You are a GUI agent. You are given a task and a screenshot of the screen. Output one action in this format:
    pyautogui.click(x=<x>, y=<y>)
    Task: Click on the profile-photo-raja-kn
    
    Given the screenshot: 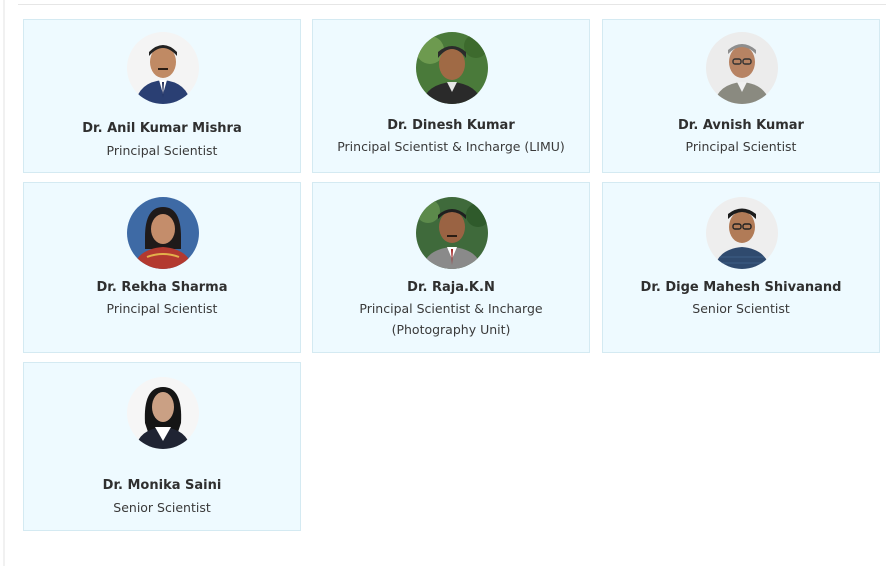 What is the action you would take?
    pyautogui.click(x=452, y=233)
    